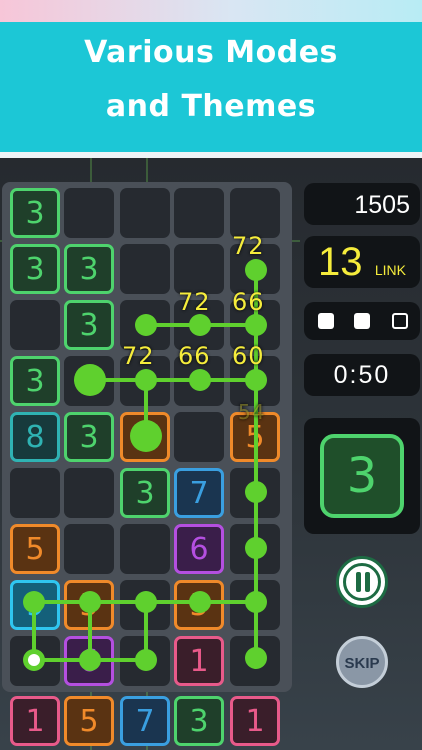 The image size is (422, 750). I want to click on life-indicator-empty, so click(400, 321).